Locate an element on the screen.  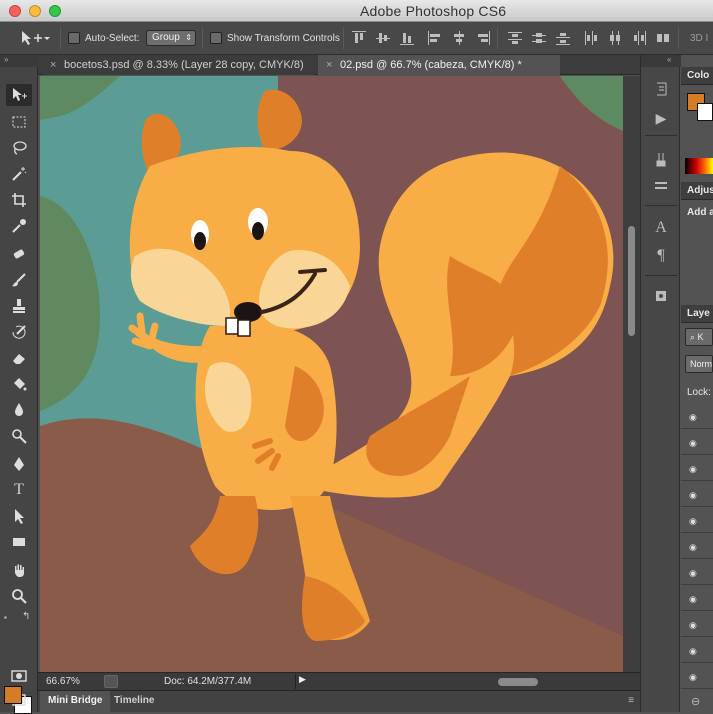
panel-menu-icon: ≡ is located at coordinates (631, 700).